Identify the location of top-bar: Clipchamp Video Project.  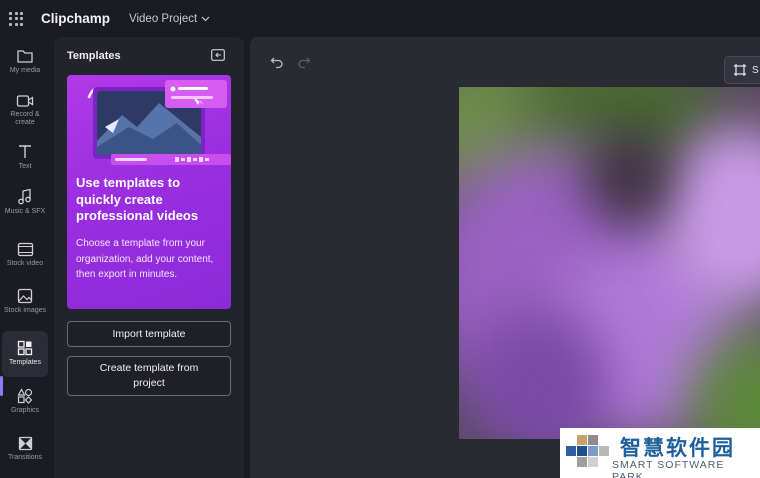
(380, 18).